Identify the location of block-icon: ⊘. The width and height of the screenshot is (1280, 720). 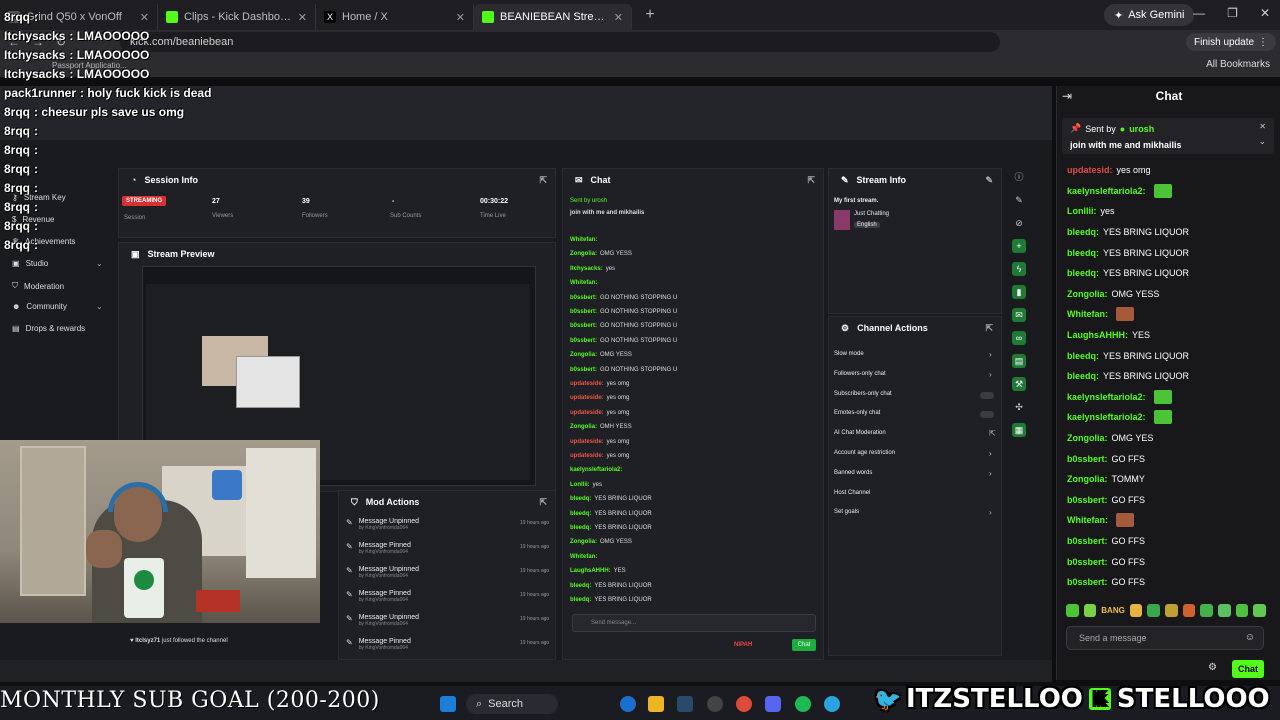
(1019, 223).